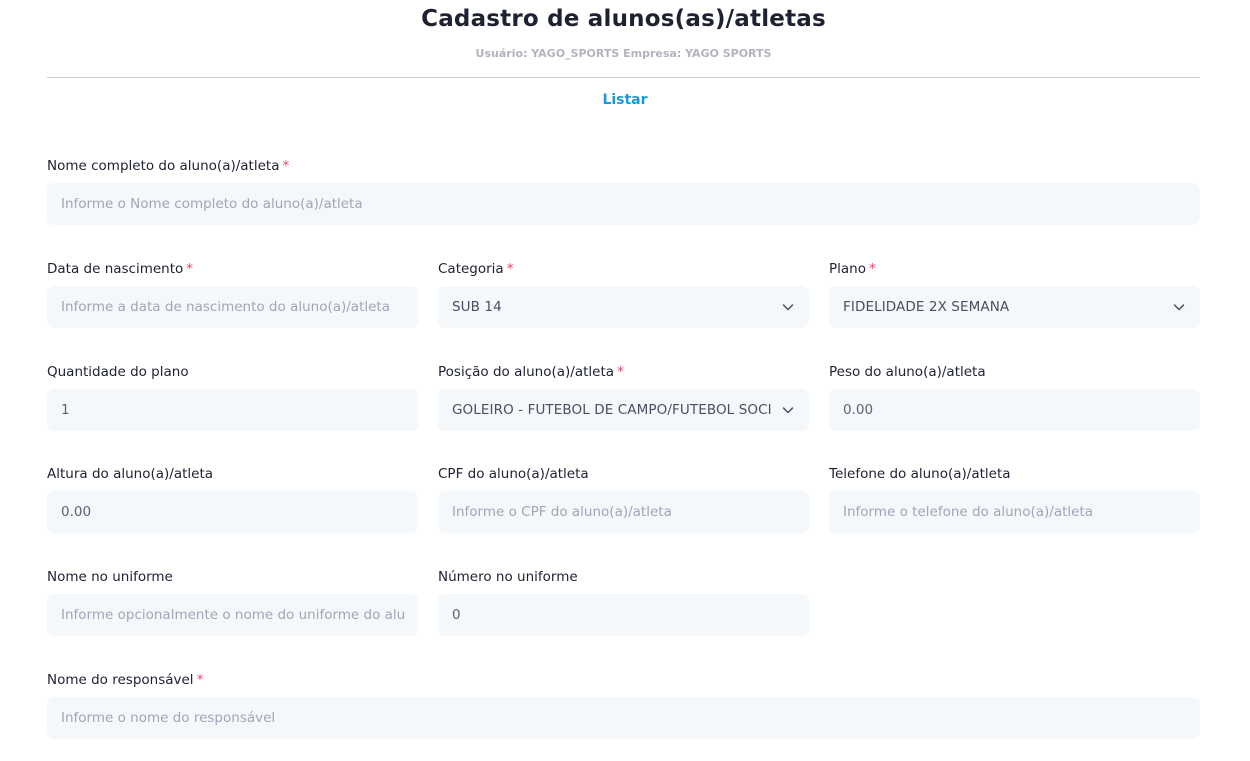 The height and width of the screenshot is (761, 1250). Describe the element at coordinates (110, 577) in the screenshot. I see `nome-uniforme-label: Nome no uniforme` at that location.